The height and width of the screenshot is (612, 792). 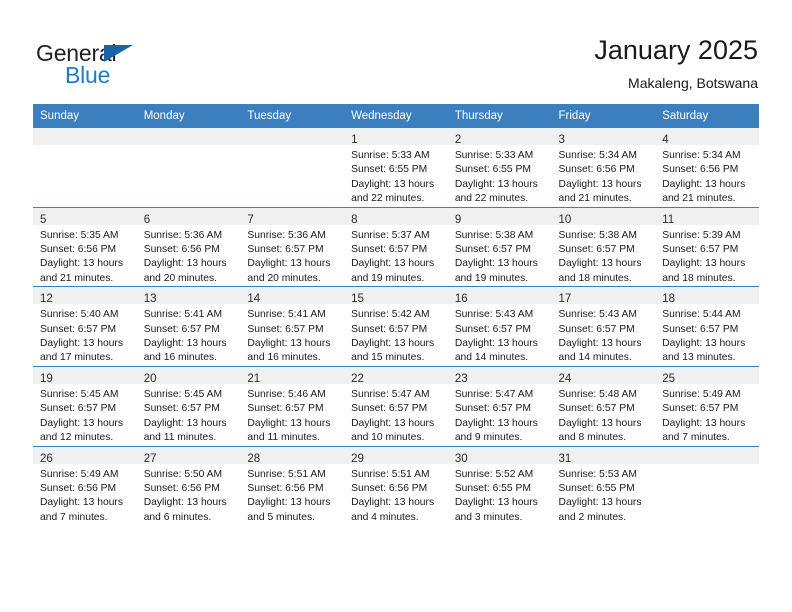 What do you see at coordinates (388, 438) in the screenshot?
I see `daylight-text-line2: and 10 minutes.` at bounding box center [388, 438].